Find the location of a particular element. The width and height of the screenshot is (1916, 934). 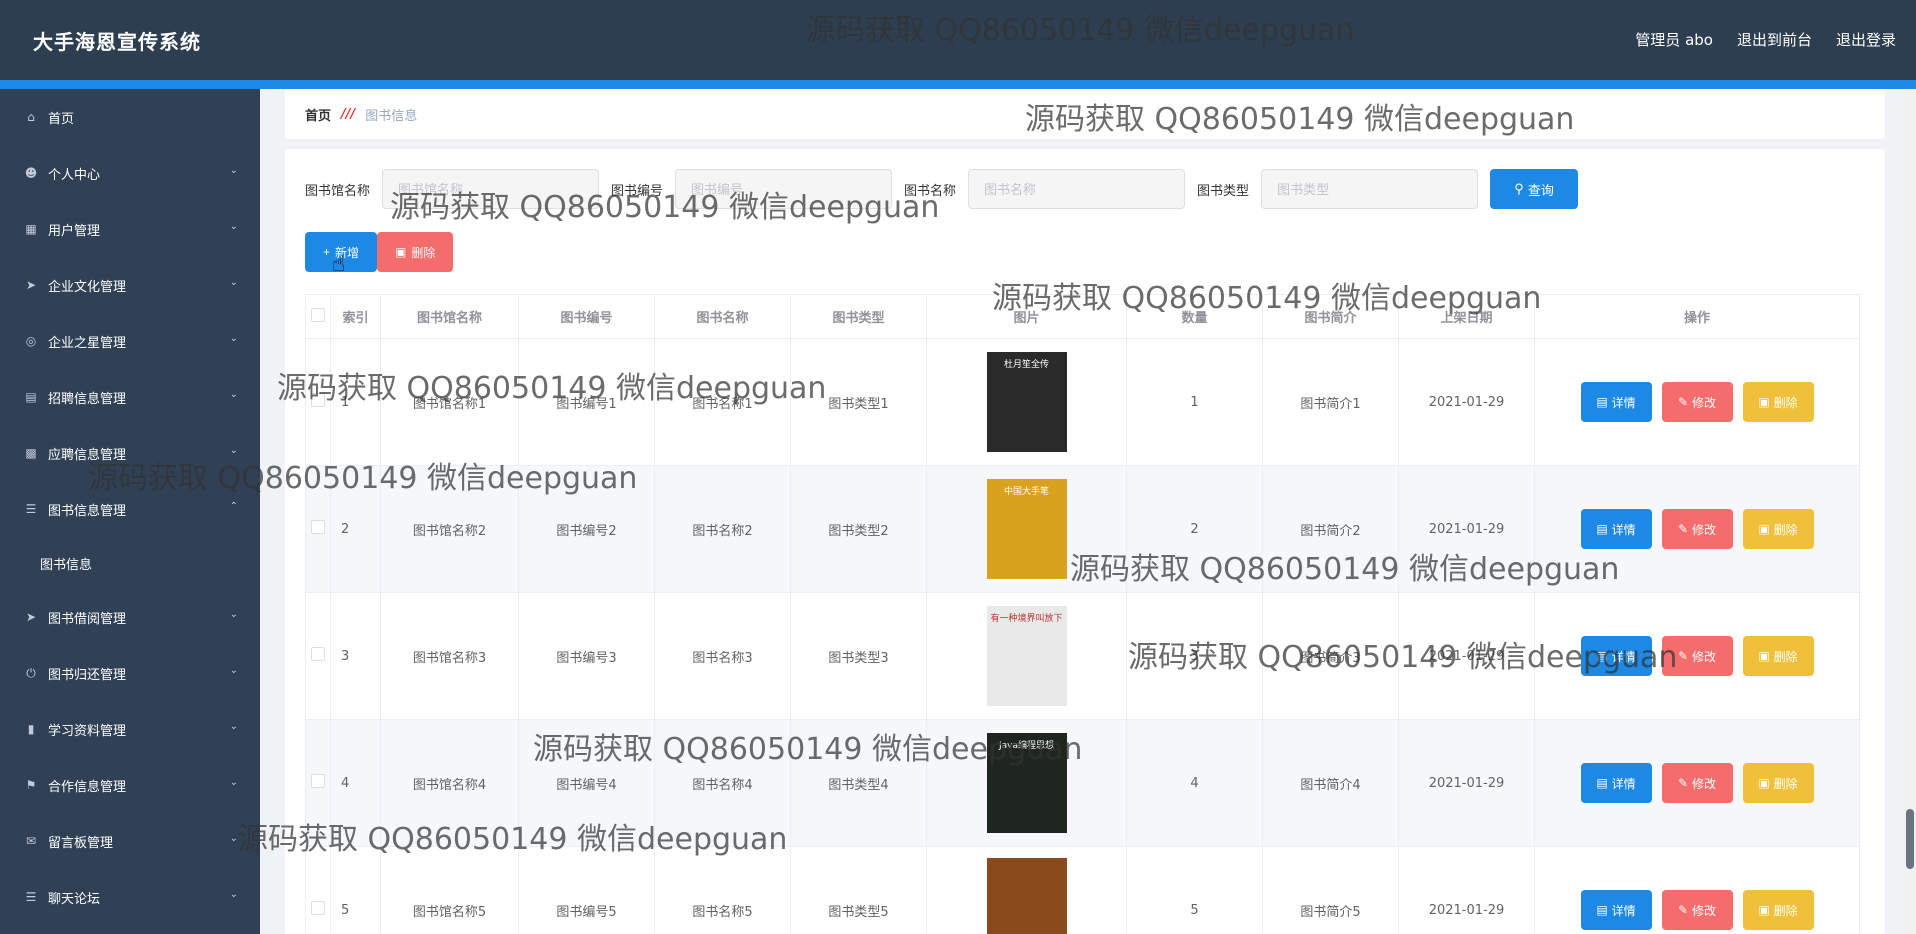

forum-icon: ☰ is located at coordinates (31, 897).